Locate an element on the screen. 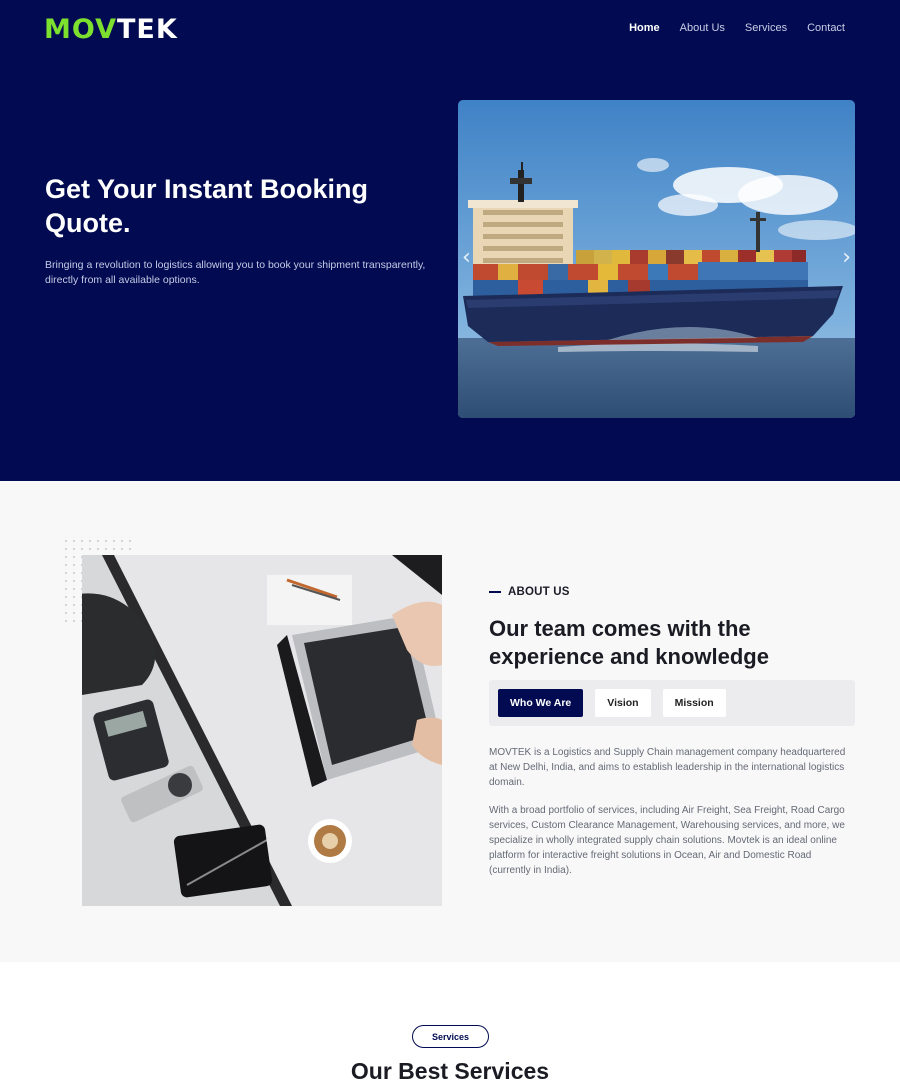 The height and width of the screenshot is (1081, 900). eyebrow-line is located at coordinates (495, 592).